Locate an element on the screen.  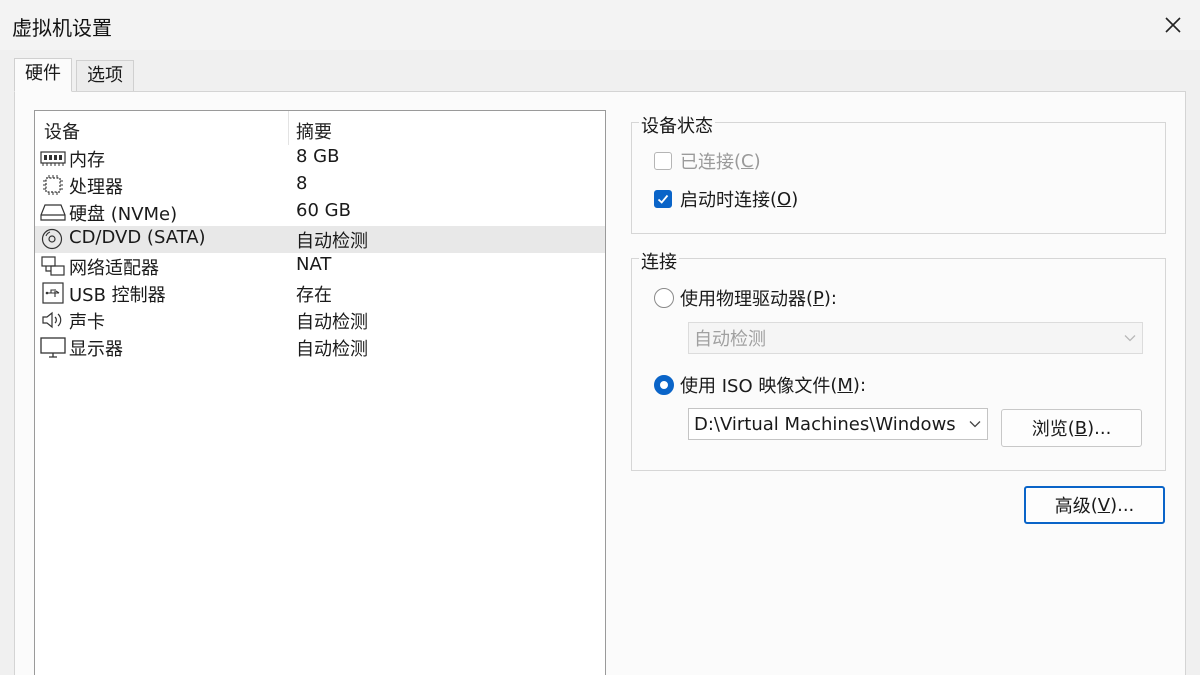
physical-drive-select-value: 自动检测 is located at coordinates (730, 339).